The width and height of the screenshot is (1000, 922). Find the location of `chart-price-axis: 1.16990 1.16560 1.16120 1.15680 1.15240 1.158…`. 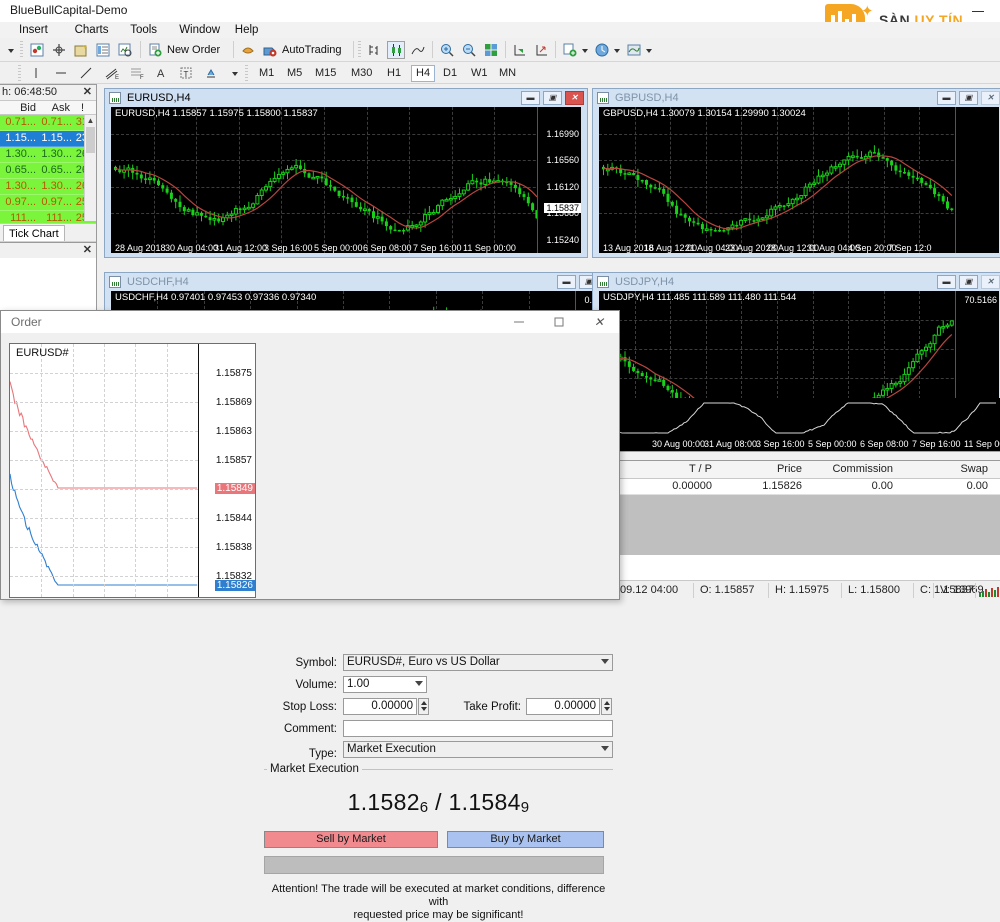

chart-price-axis: 1.16990 1.16560 1.16120 1.15680 1.15240 1.158… is located at coordinates (559, 180).